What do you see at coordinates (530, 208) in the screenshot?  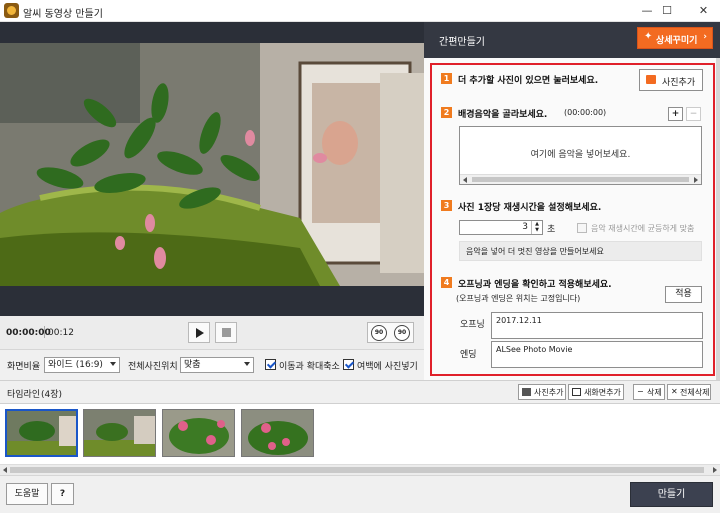 I see `step3-text: 사진 1장당 재생시간을 설정해보세요.` at bounding box center [530, 208].